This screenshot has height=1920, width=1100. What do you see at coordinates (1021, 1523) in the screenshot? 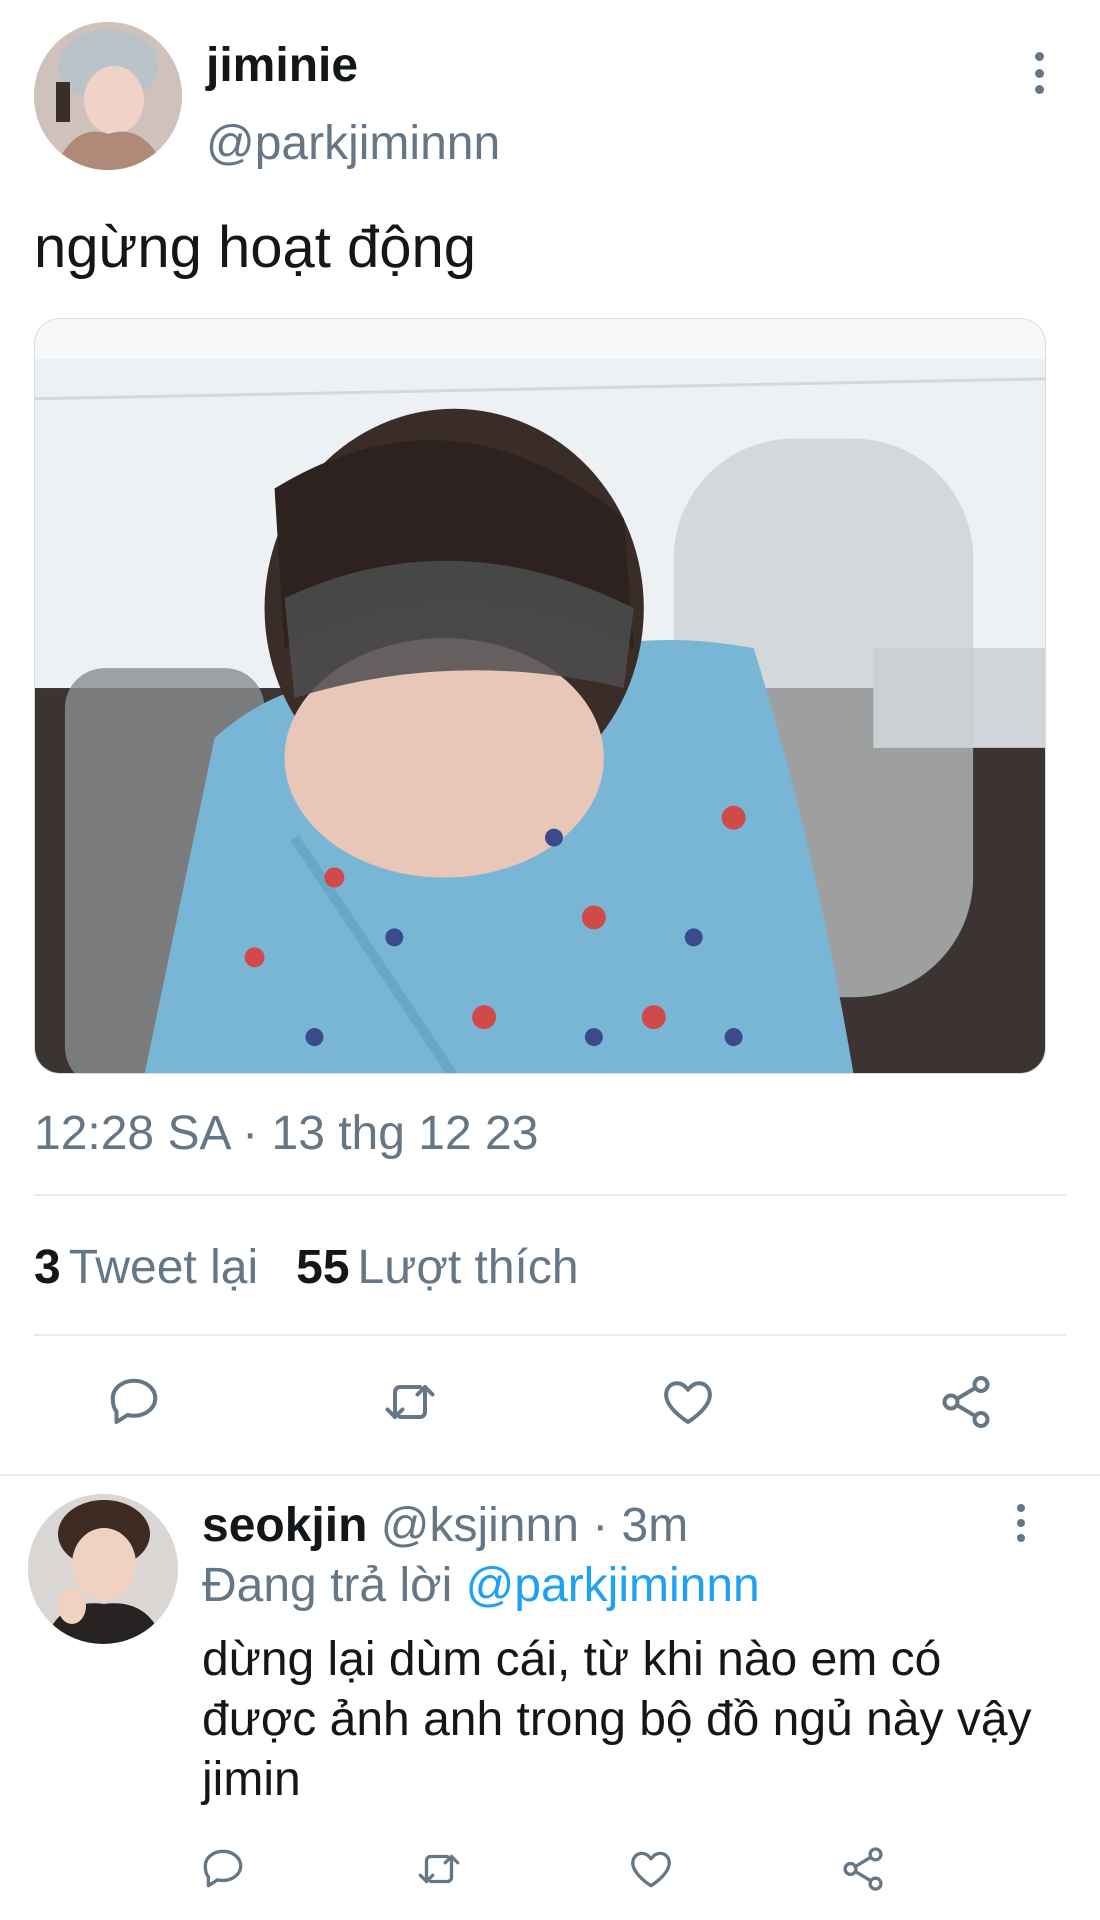
I see `reply-more-options-icon` at bounding box center [1021, 1523].